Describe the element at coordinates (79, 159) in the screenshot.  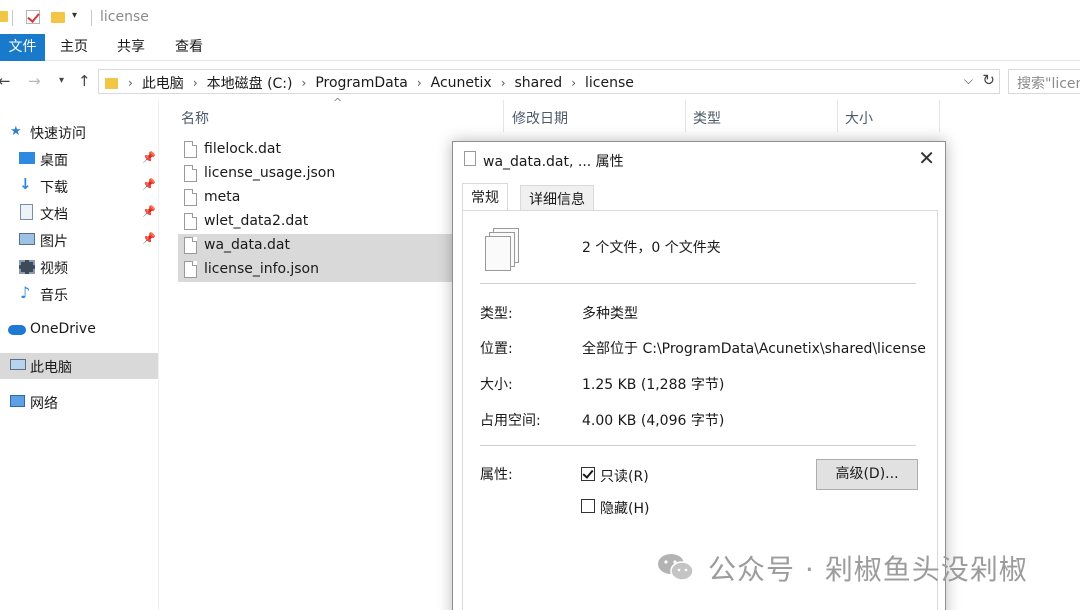
I see `nav-item-desktop: 桌面 📌` at that location.